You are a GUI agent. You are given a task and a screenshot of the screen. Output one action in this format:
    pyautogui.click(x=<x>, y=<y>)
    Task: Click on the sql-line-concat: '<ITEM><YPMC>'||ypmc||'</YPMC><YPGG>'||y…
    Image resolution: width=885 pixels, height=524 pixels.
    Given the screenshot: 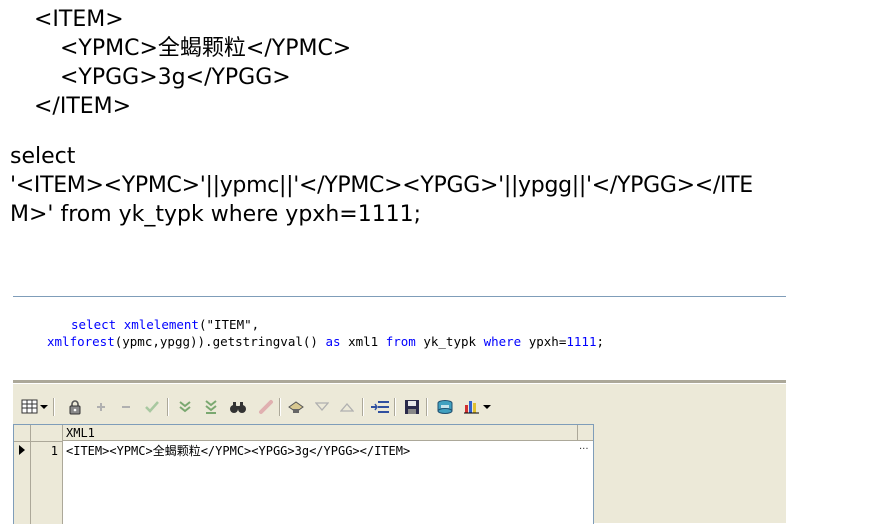 What is the action you would take?
    pyautogui.click(x=381, y=185)
    